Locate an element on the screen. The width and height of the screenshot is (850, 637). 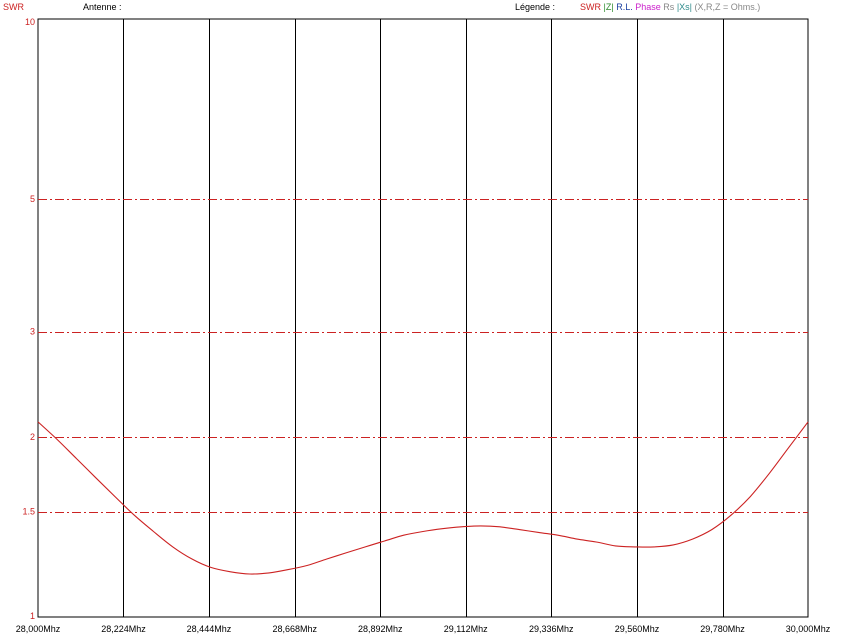
y-tick-label: 10 is located at coordinates (30, 22).